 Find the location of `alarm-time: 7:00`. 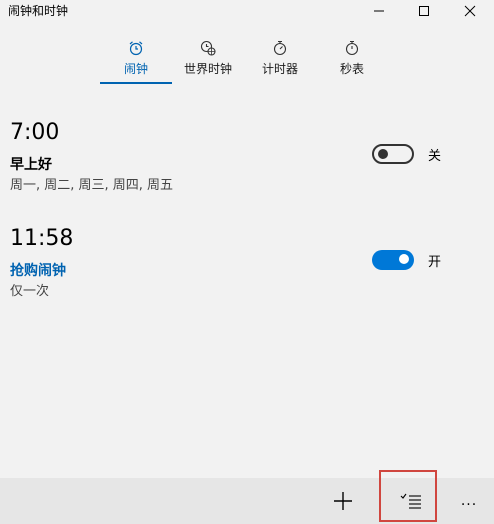

alarm-time: 7:00 is located at coordinates (35, 132).